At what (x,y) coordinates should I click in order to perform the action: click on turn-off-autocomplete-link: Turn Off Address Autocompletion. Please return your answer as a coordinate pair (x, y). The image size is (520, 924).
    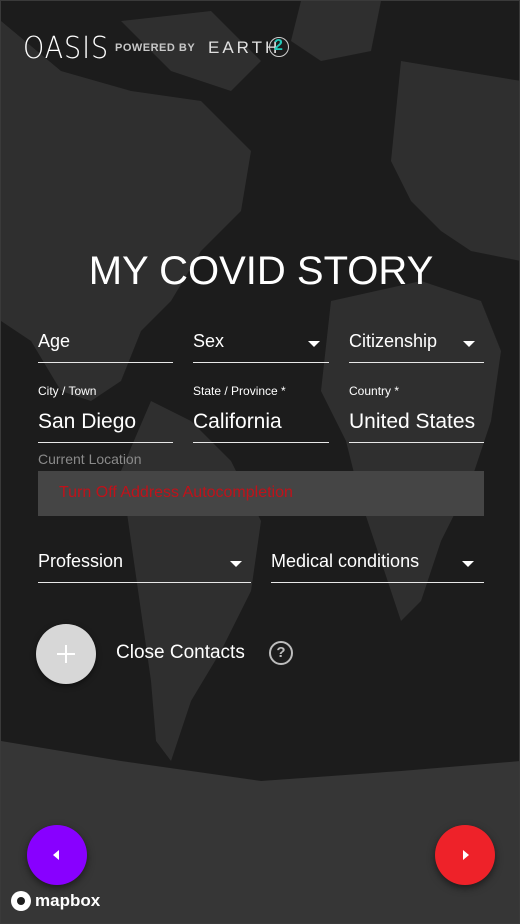
    Looking at the image, I should click on (176, 493).